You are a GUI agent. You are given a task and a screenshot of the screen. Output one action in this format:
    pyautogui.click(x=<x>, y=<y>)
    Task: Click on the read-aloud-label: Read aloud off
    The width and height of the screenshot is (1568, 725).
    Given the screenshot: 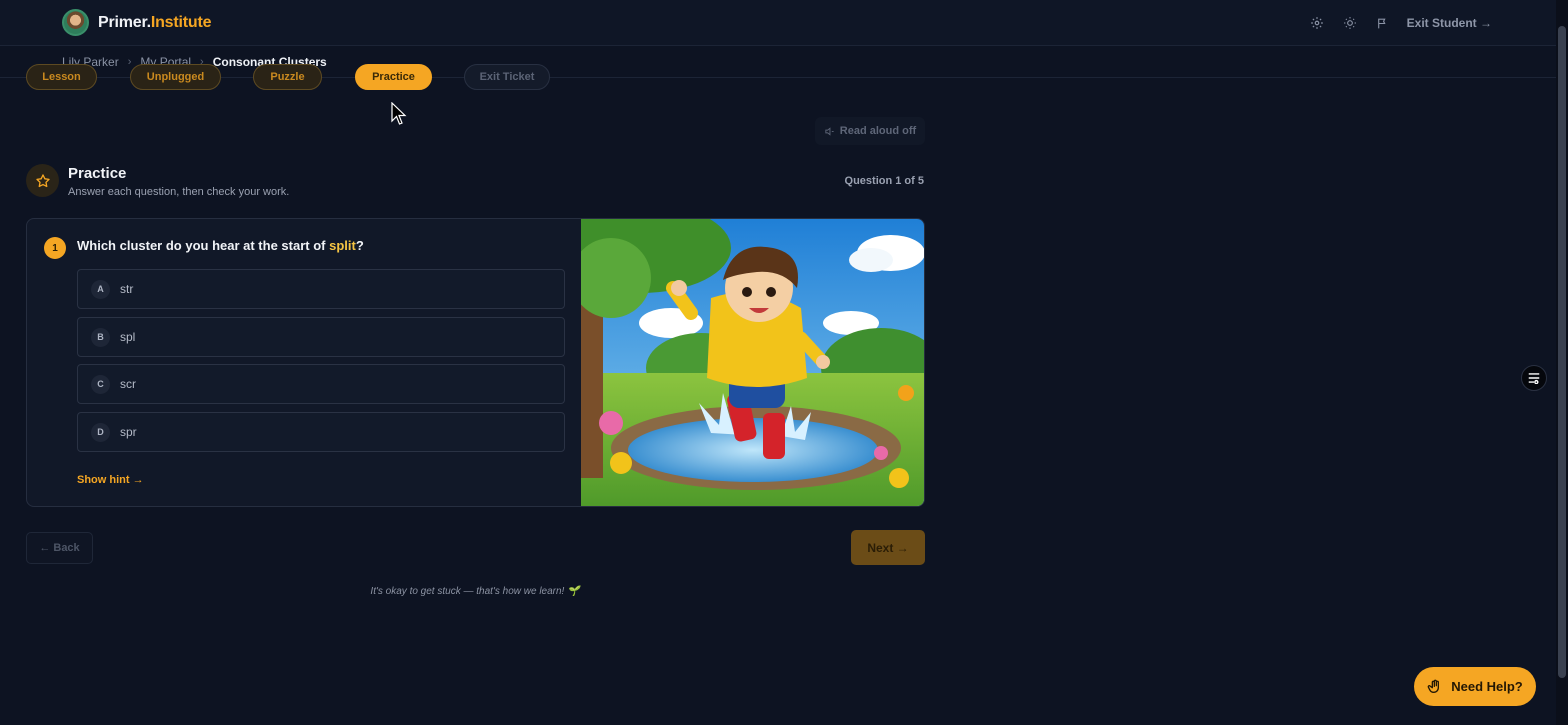 What is the action you would take?
    pyautogui.click(x=878, y=131)
    